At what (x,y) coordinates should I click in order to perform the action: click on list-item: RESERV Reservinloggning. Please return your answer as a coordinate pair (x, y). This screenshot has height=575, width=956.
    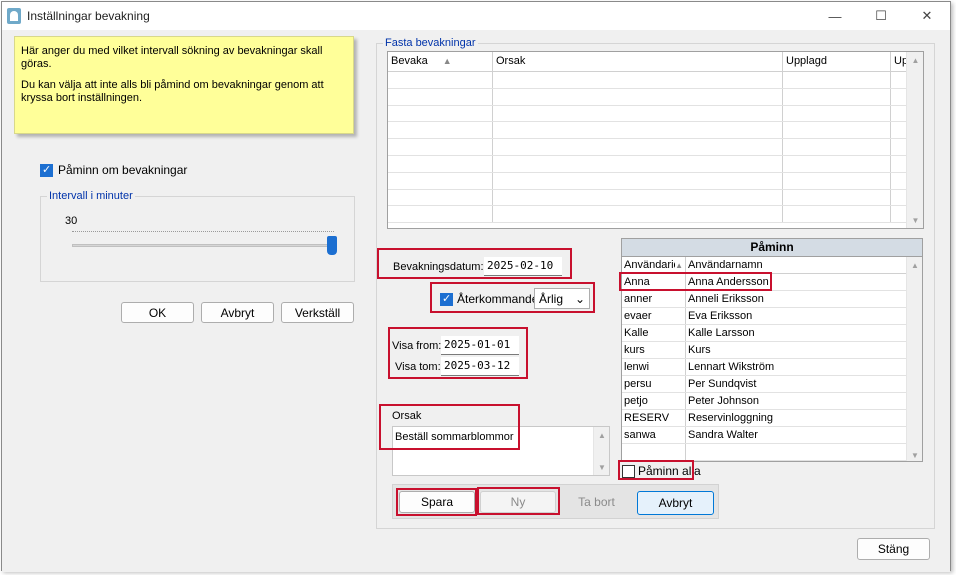
    Looking at the image, I should click on (772, 418).